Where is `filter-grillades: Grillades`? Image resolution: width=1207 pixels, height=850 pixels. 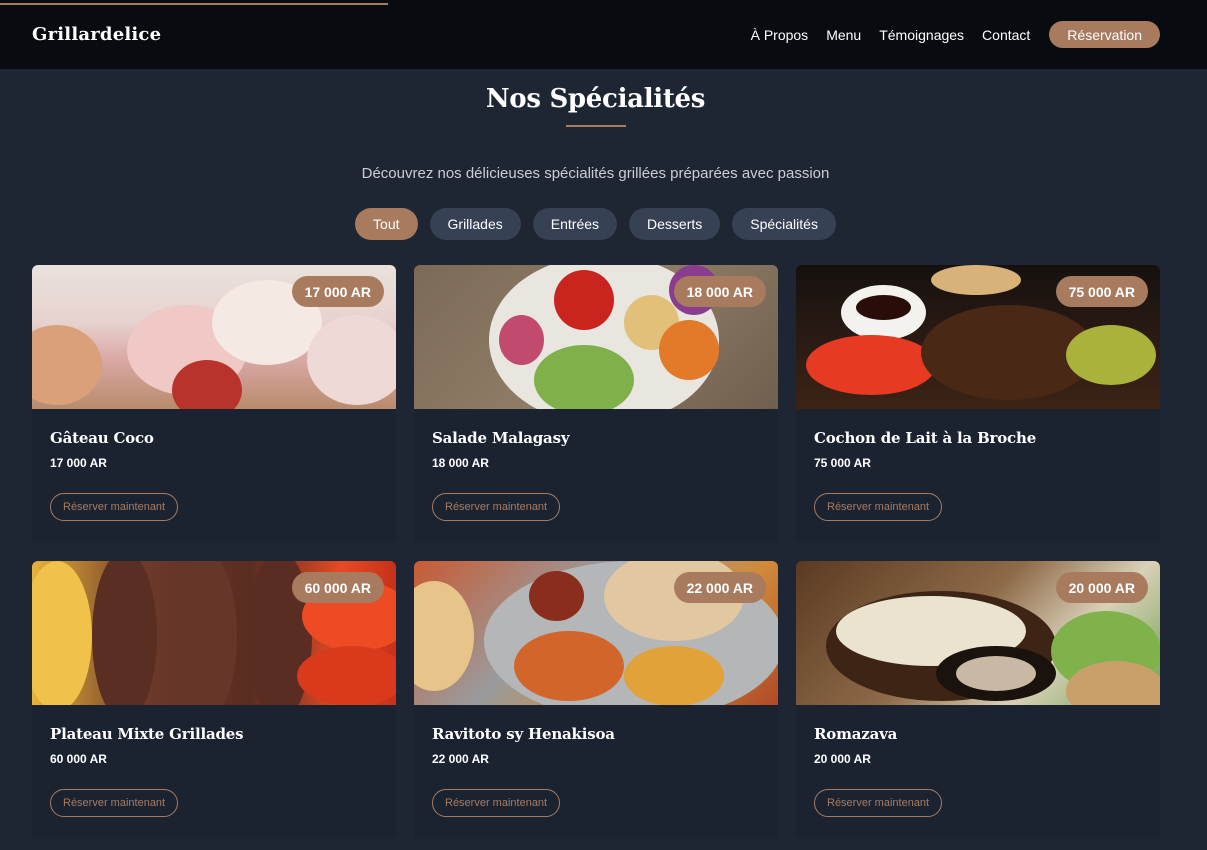
filter-grillades: Grillades is located at coordinates (475, 224).